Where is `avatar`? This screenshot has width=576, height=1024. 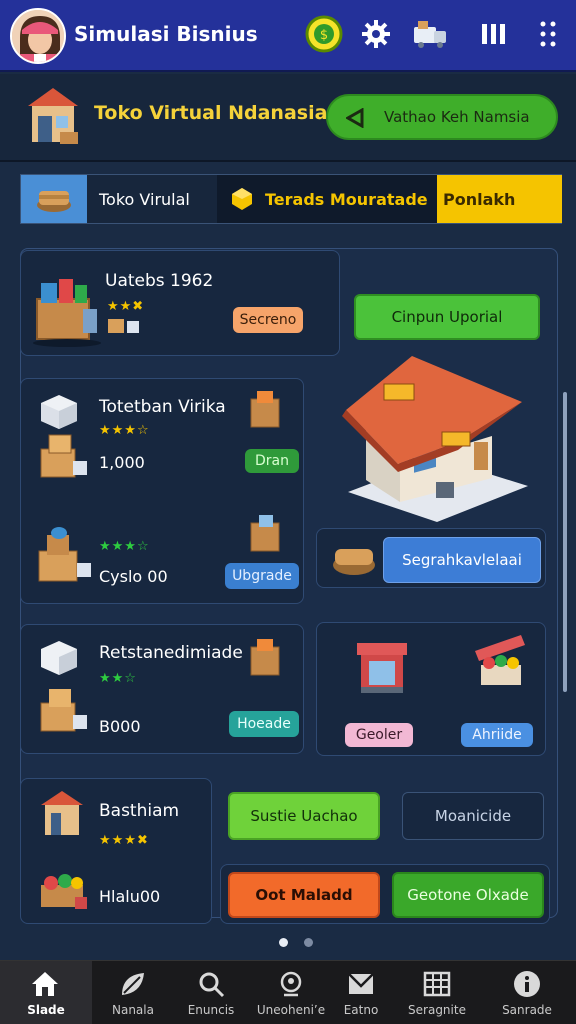 avatar is located at coordinates (38, 36).